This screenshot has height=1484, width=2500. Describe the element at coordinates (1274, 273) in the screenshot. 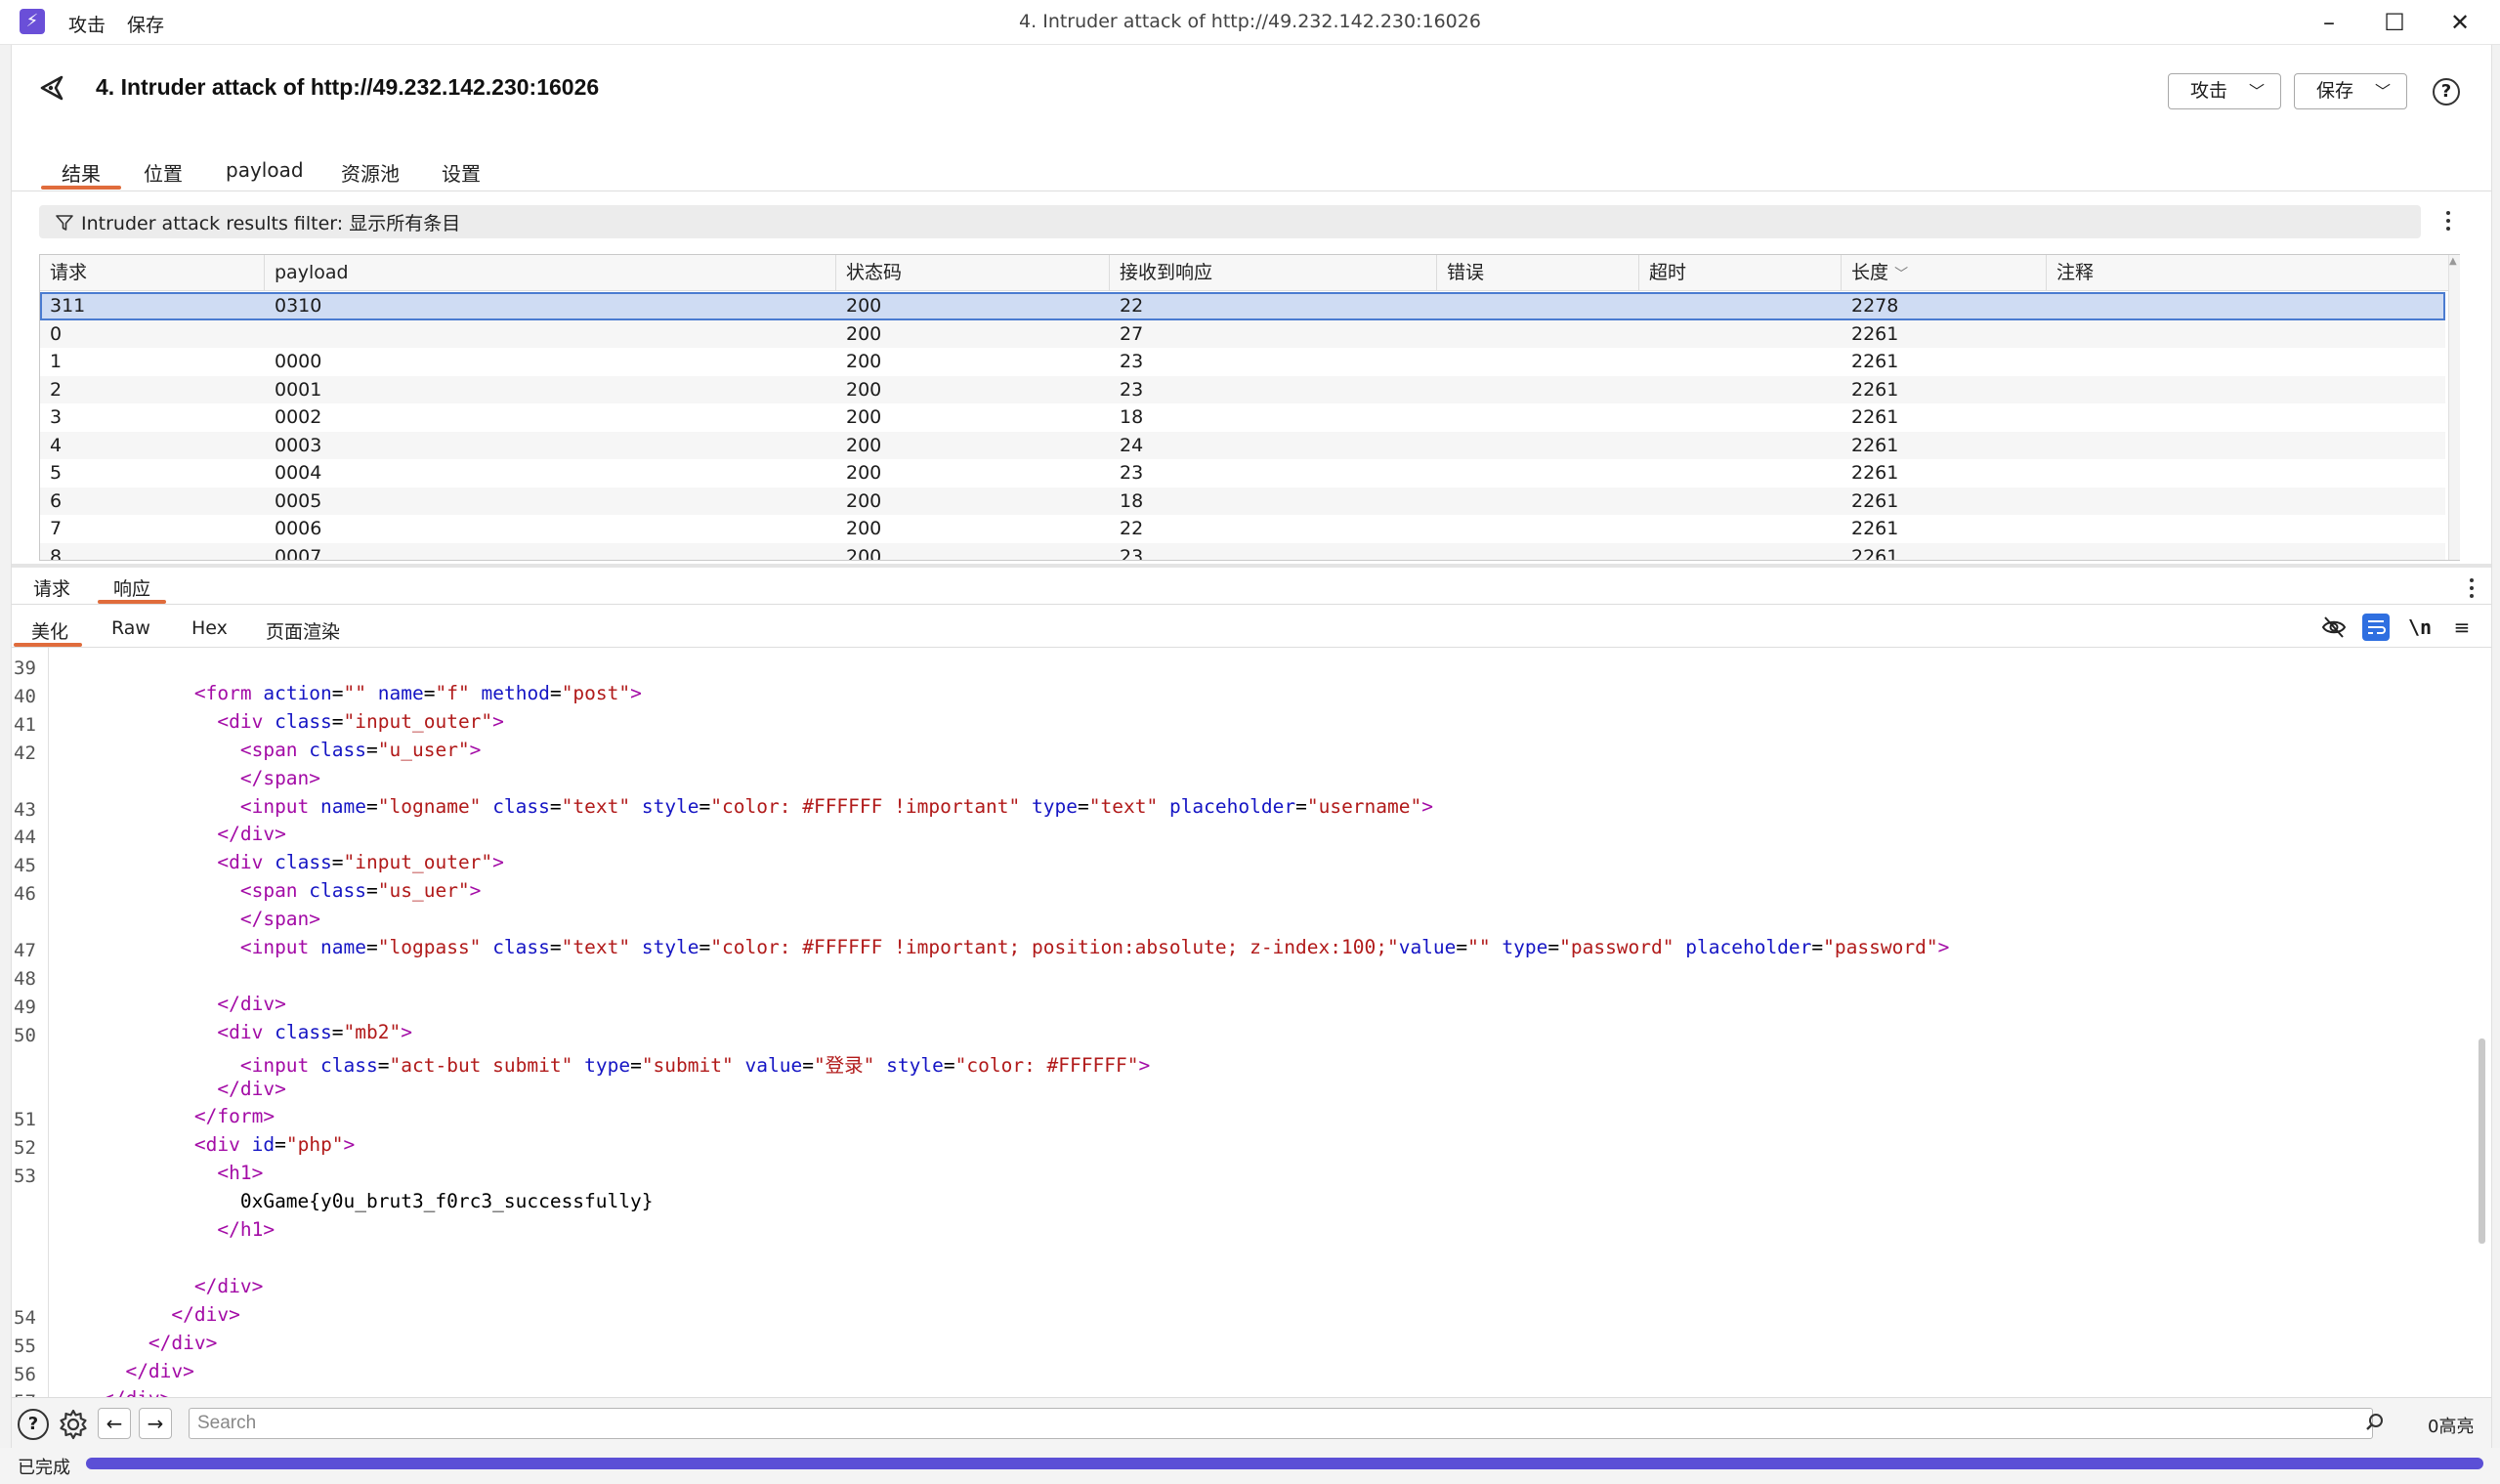

I see `column-header-response-received: 接收到响应` at that location.